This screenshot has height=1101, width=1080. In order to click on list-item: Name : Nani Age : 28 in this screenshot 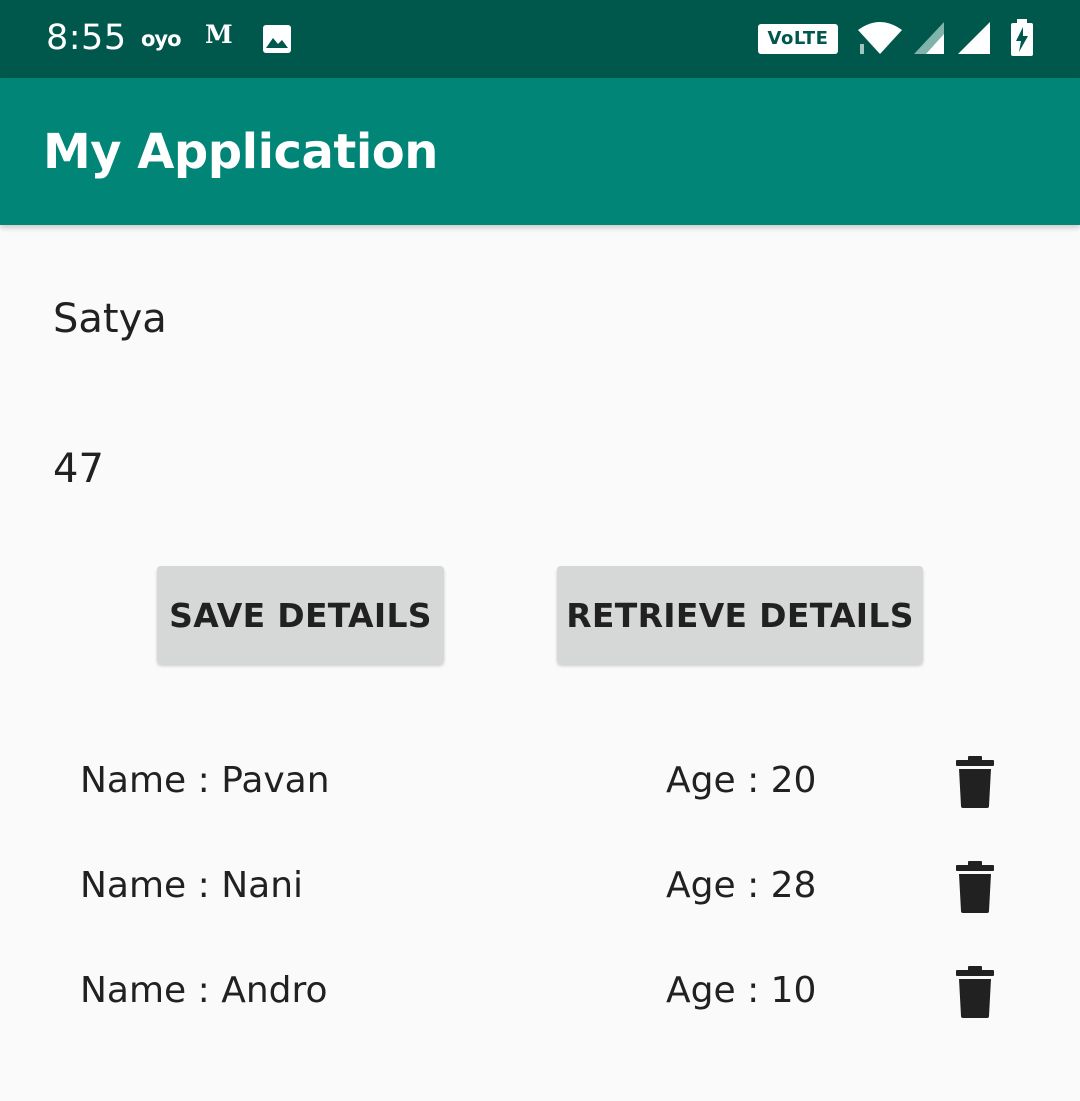, I will do `click(540, 889)`.